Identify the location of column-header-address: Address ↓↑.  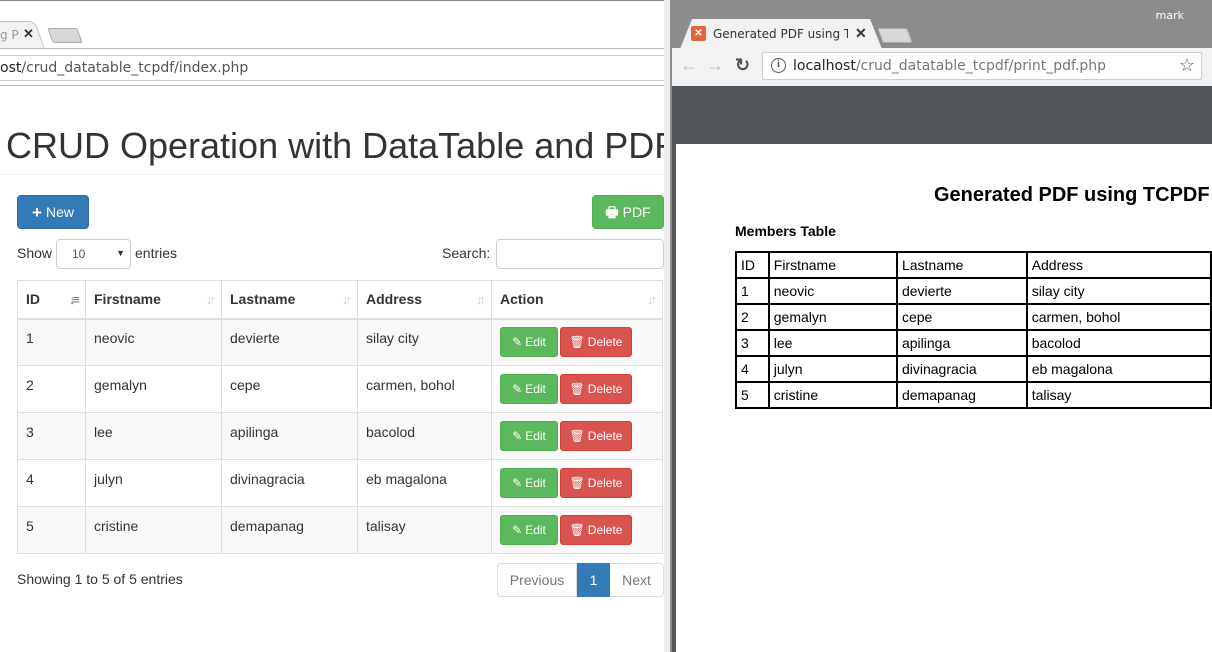
(424, 300).